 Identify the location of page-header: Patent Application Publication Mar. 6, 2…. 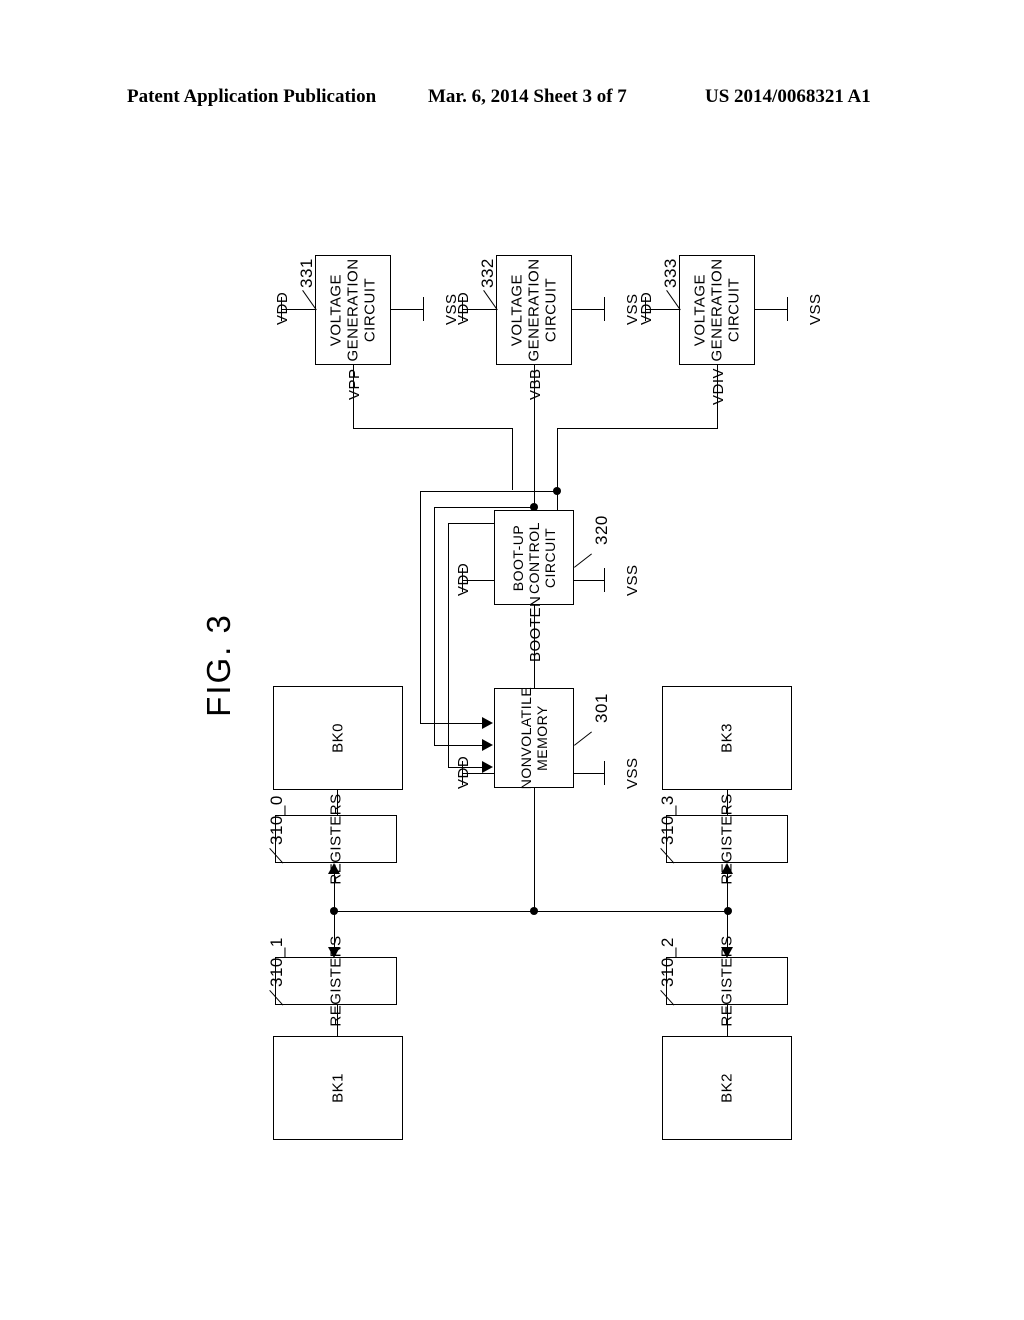
(512, 102).